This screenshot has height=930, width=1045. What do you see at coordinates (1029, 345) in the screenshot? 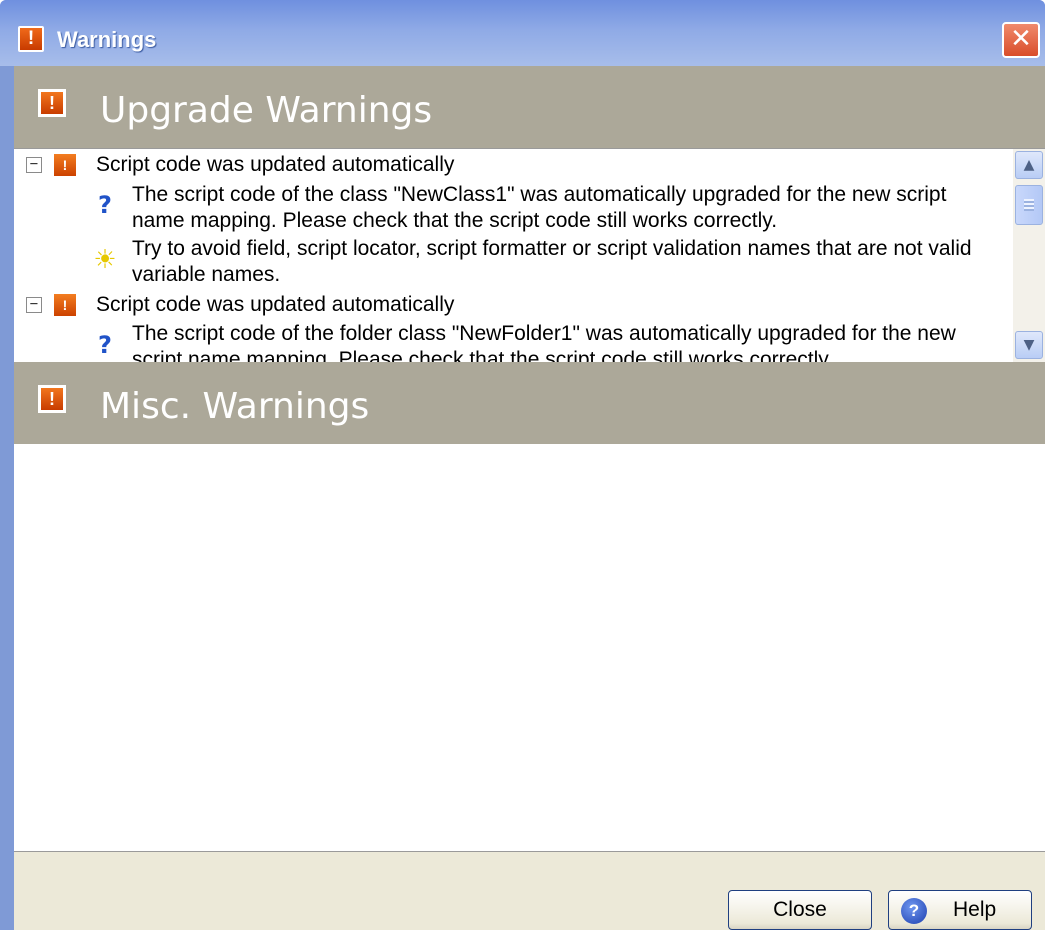
I see `scroll-down-button: ▼` at bounding box center [1029, 345].